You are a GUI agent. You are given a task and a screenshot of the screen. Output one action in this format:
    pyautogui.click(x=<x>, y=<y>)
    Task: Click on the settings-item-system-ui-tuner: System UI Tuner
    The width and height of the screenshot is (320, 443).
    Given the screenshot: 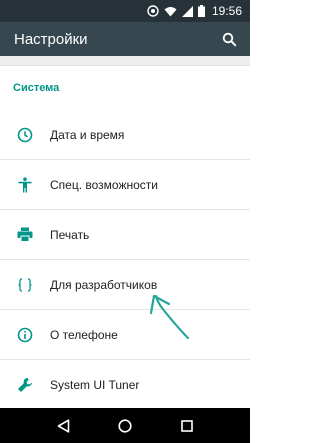 What is the action you would take?
    pyautogui.click(x=125, y=384)
    